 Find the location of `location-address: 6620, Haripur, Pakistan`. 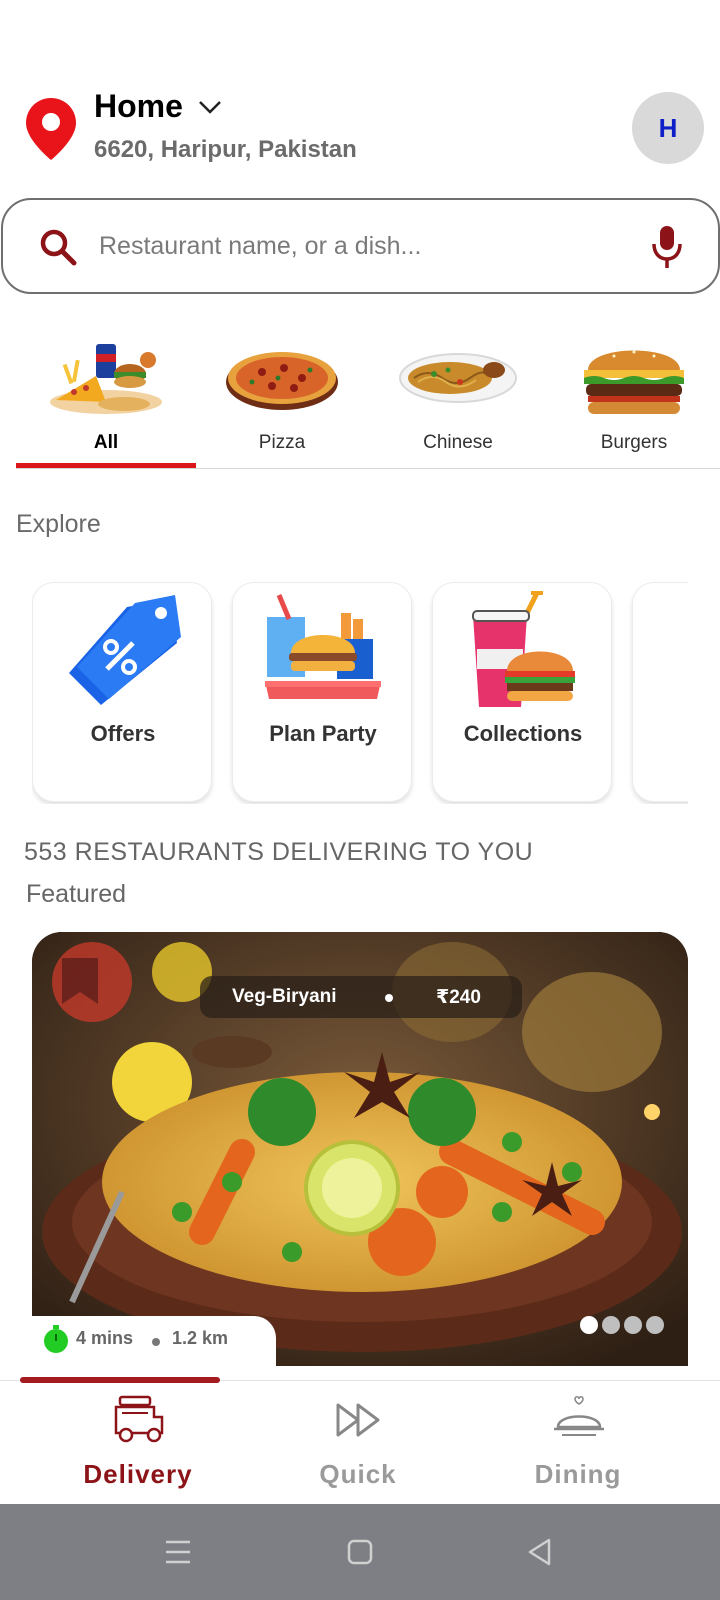

location-address: 6620, Haripur, Pakistan is located at coordinates (225, 149).